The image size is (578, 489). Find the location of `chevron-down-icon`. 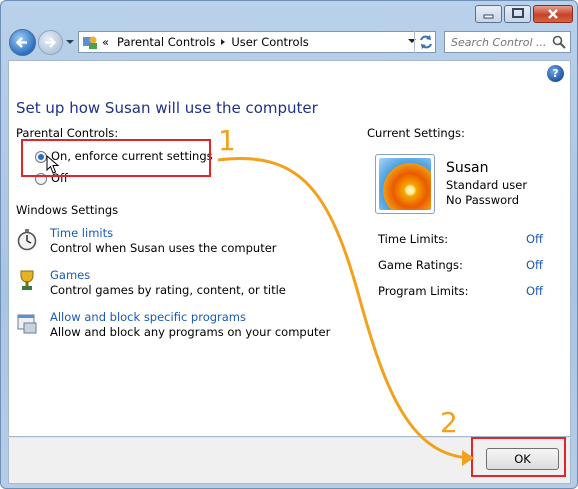

chevron-down-icon is located at coordinates (70, 42).